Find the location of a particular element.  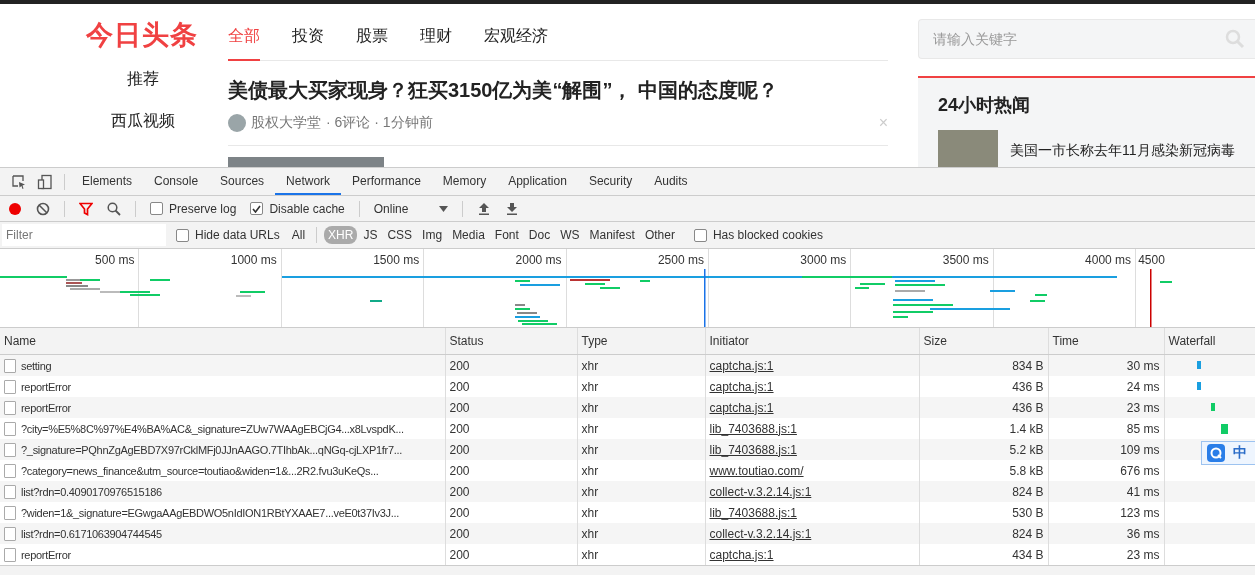

devtools-tab: Application is located at coordinates (537, 181).